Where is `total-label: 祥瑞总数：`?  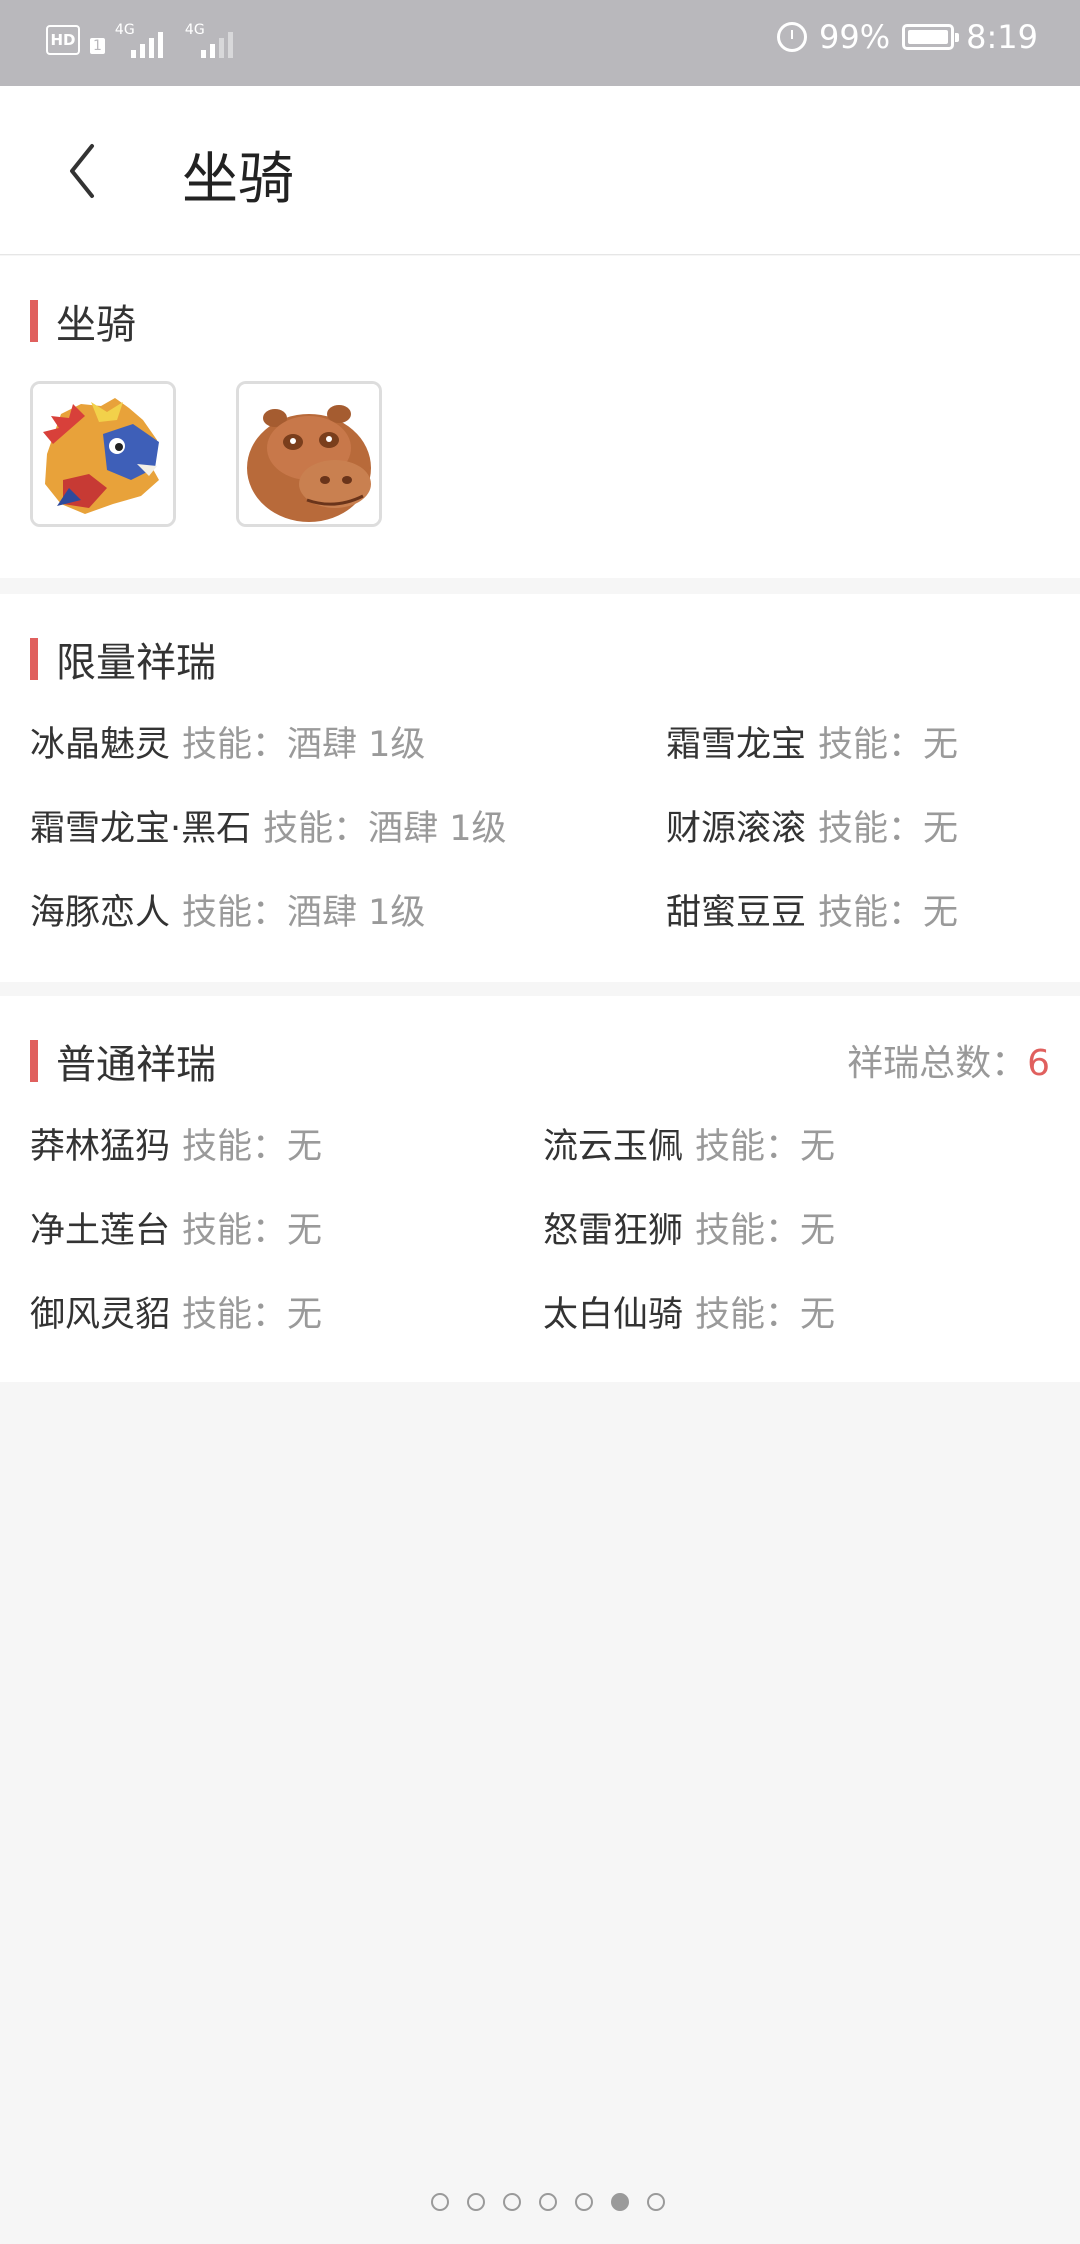 total-label: 祥瑞总数： is located at coordinates (937, 1063).